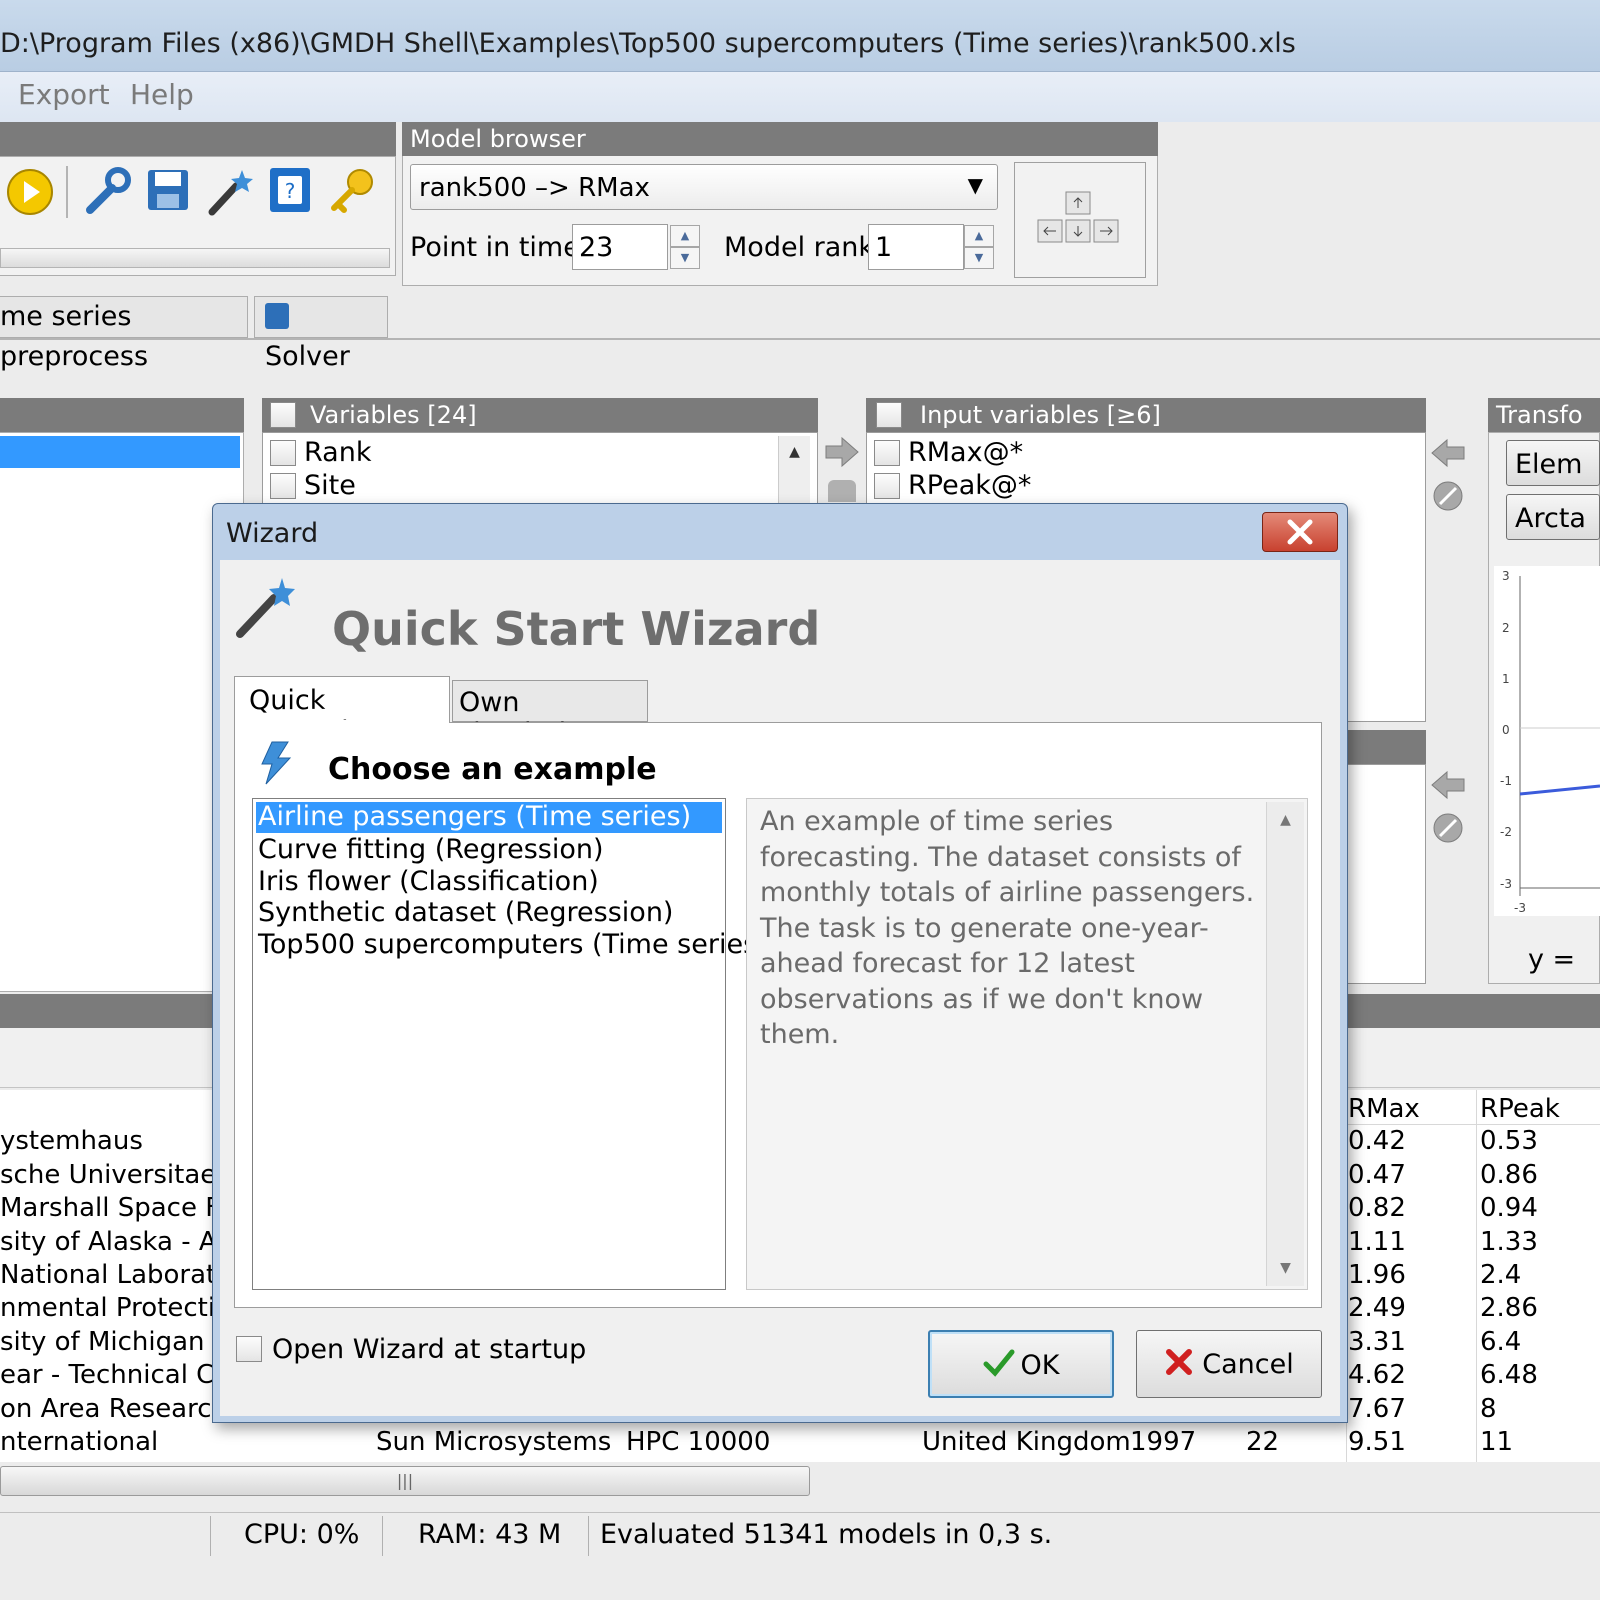  I want to click on run-icon, so click(30, 192).